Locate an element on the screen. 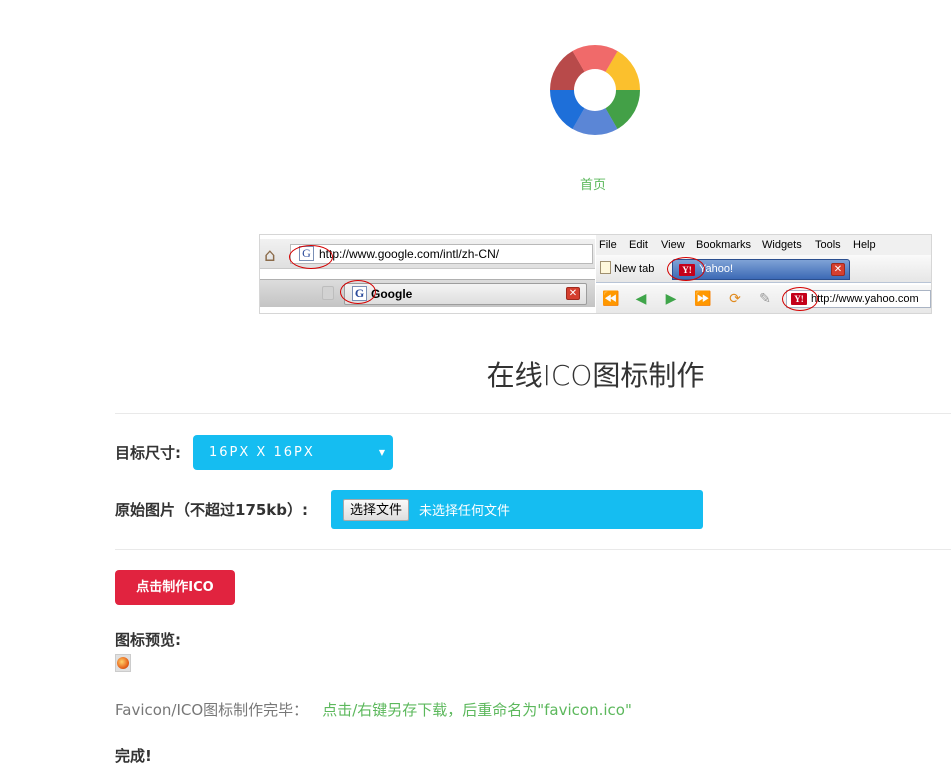 This screenshot has height=766, width=951. result-prefix: Favicon/ICO图标制作完毕： is located at coordinates (212, 710).